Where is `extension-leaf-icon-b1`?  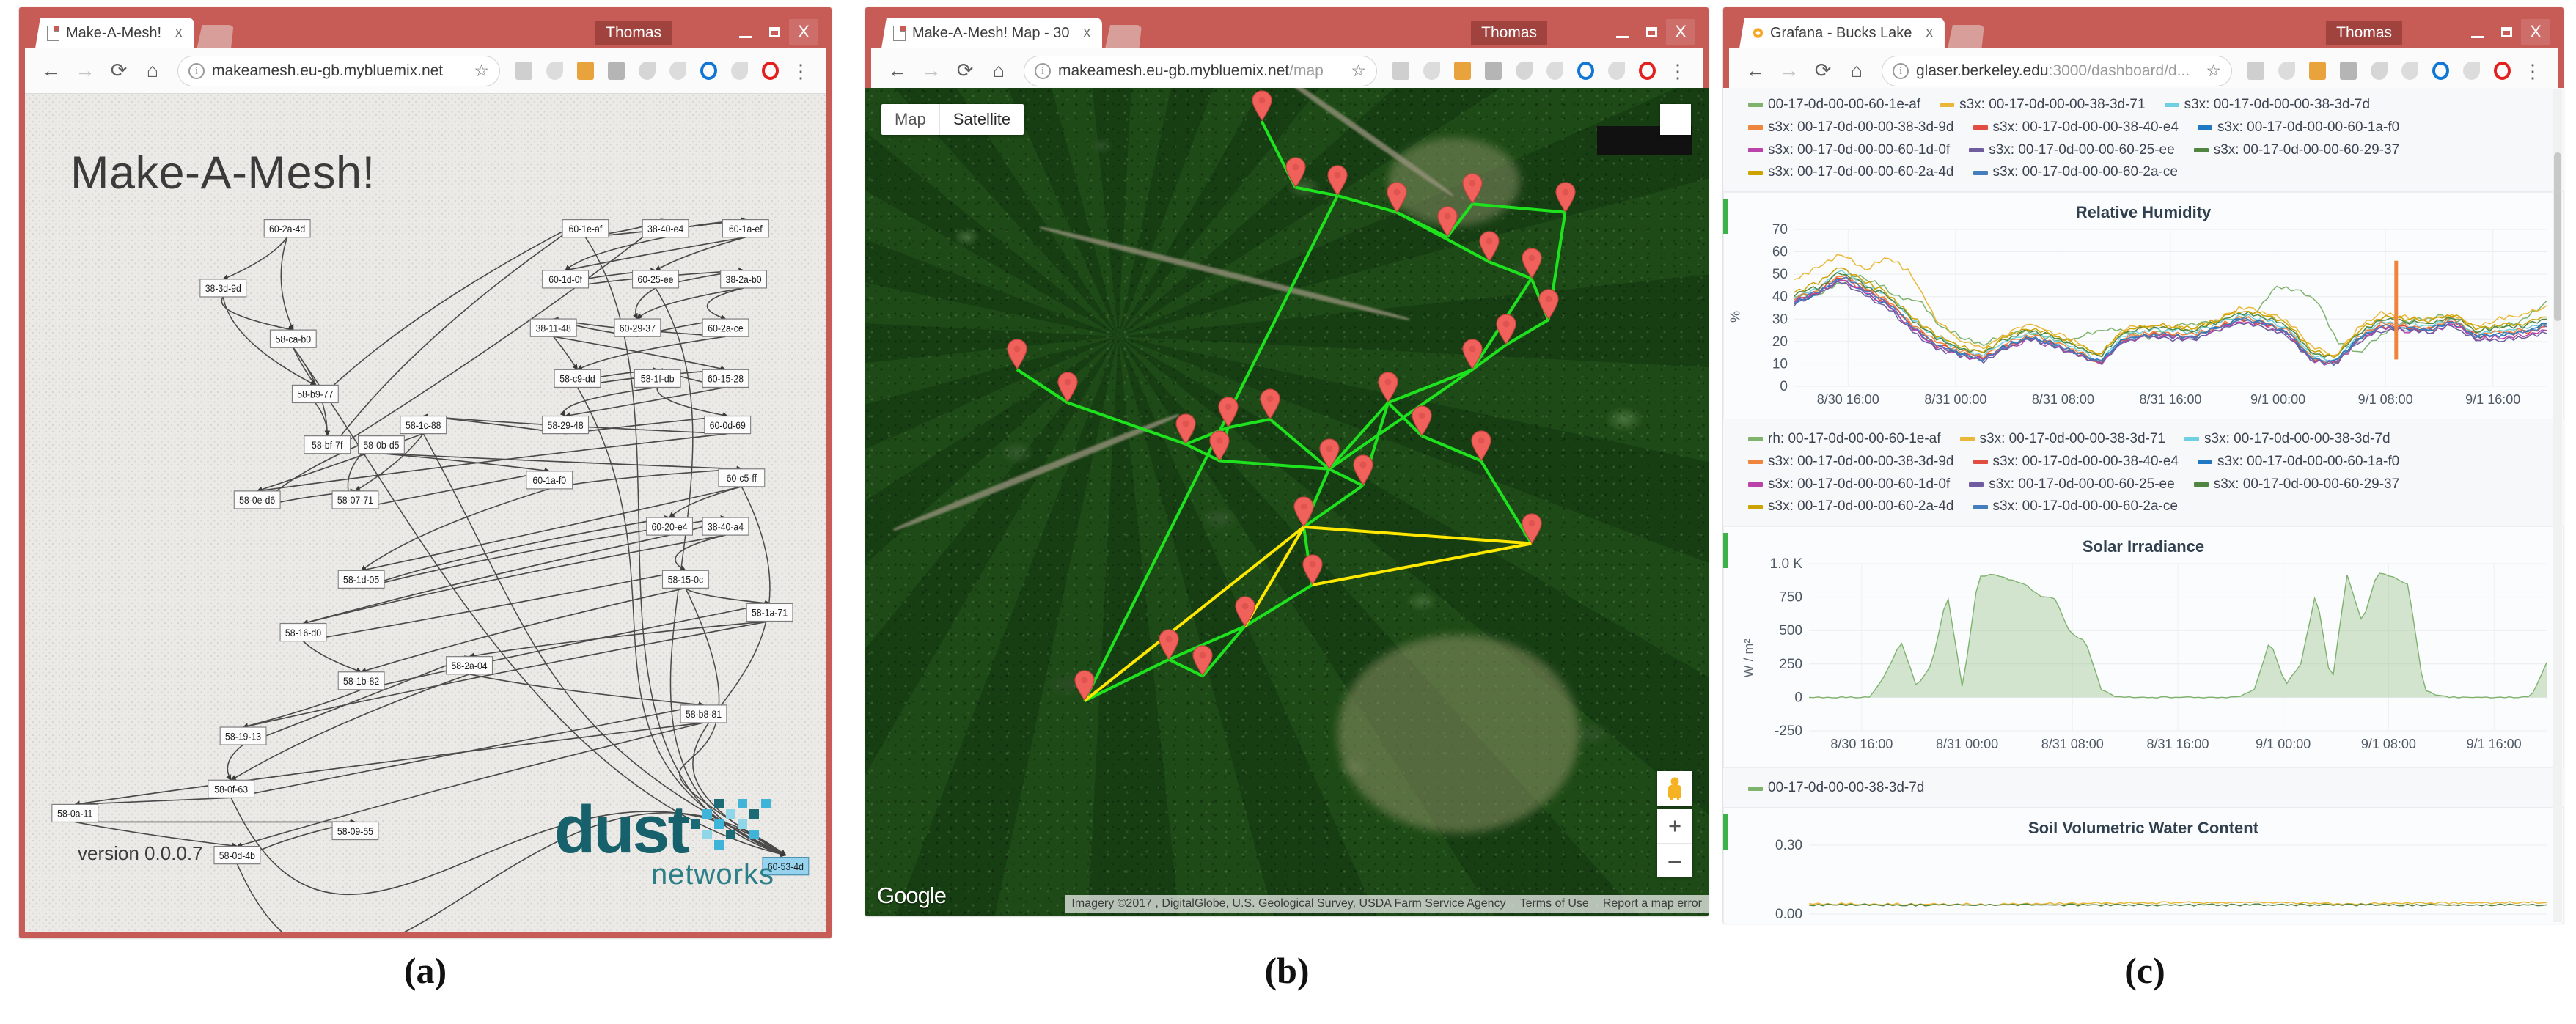
extension-leaf-icon-b1 is located at coordinates (1431, 71).